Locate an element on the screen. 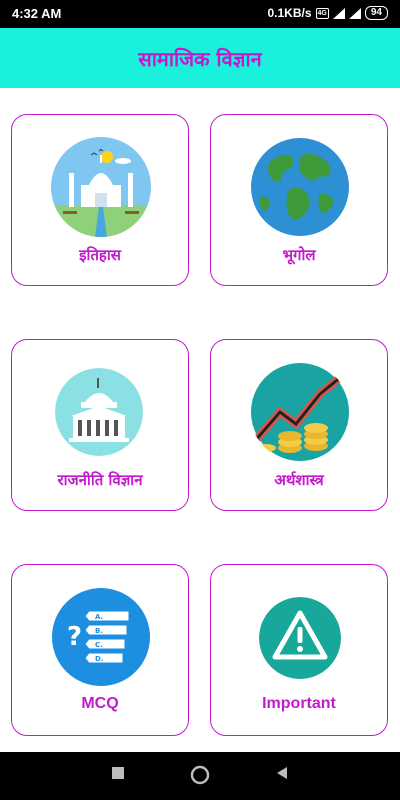  page-title: सामाजिक विज्ञान is located at coordinates (200, 58).